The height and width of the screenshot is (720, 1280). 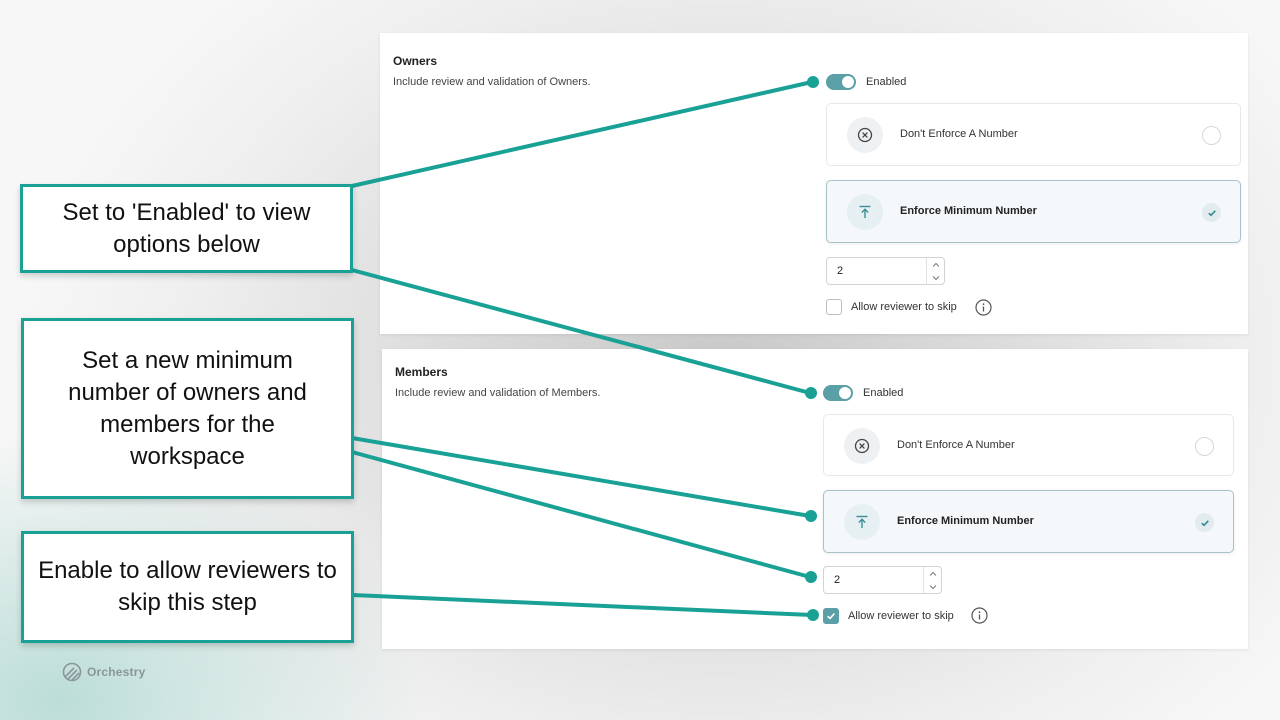 I want to click on owners-enabled-toggle, so click(x=841, y=82).